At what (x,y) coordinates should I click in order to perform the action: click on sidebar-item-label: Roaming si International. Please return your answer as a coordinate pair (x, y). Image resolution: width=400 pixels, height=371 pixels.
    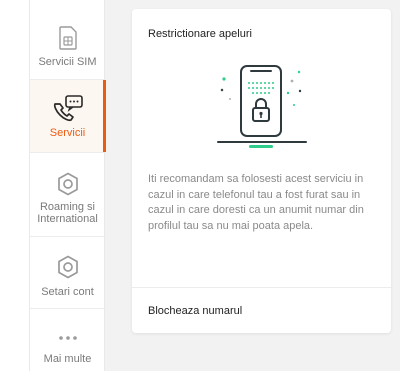
    Looking at the image, I should click on (67, 213).